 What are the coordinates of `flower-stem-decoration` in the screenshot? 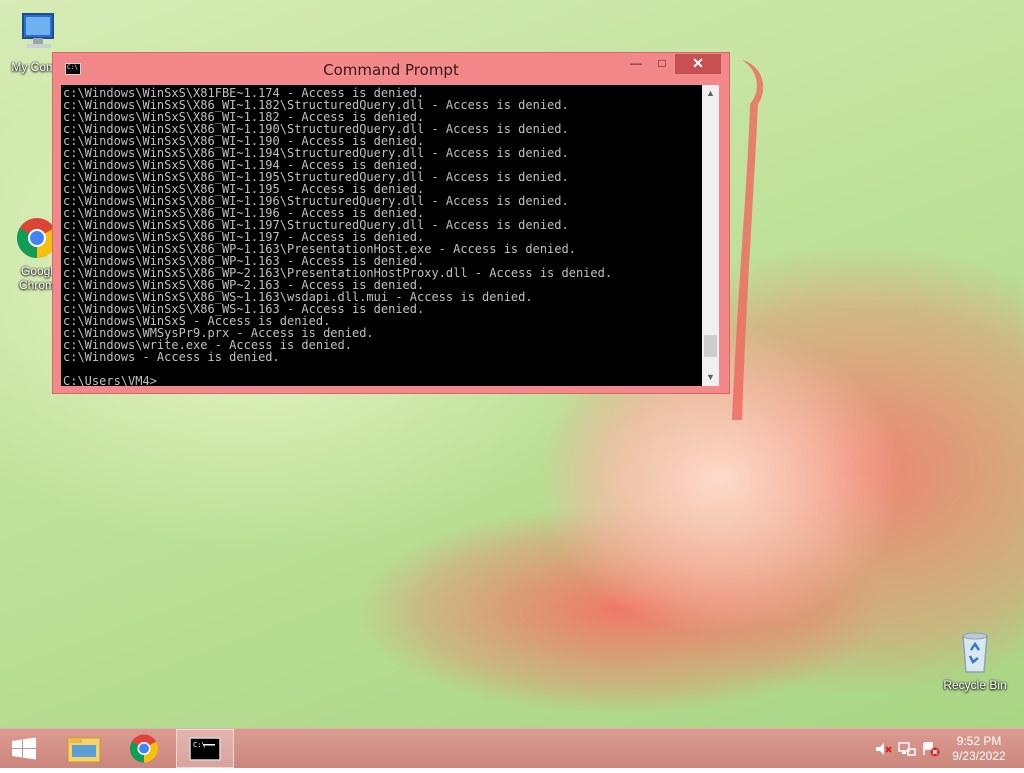 It's located at (748, 240).